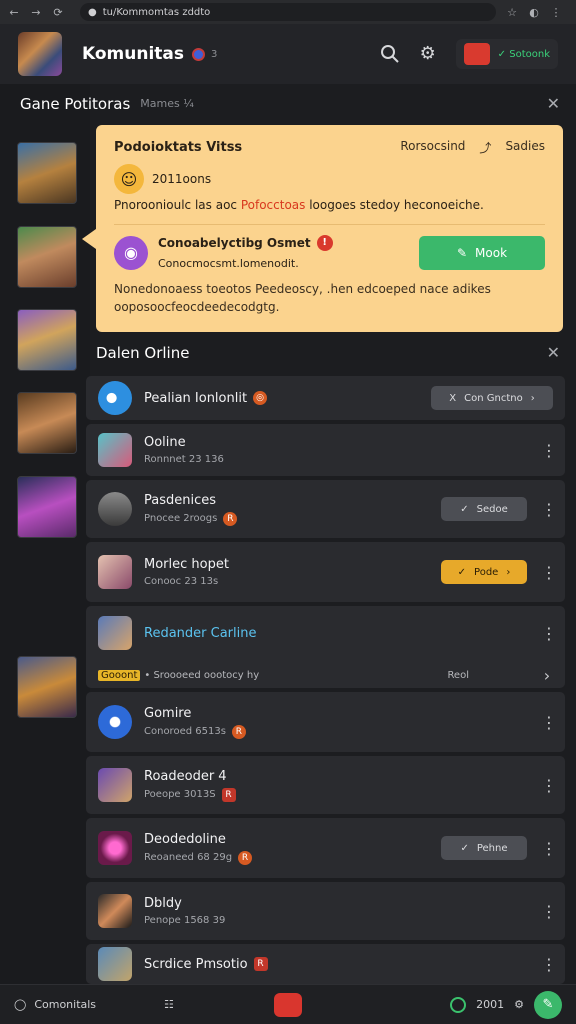 The image size is (576, 1024). What do you see at coordinates (432, 147) in the screenshot?
I see `notification-action-1: Rorsocsind` at bounding box center [432, 147].